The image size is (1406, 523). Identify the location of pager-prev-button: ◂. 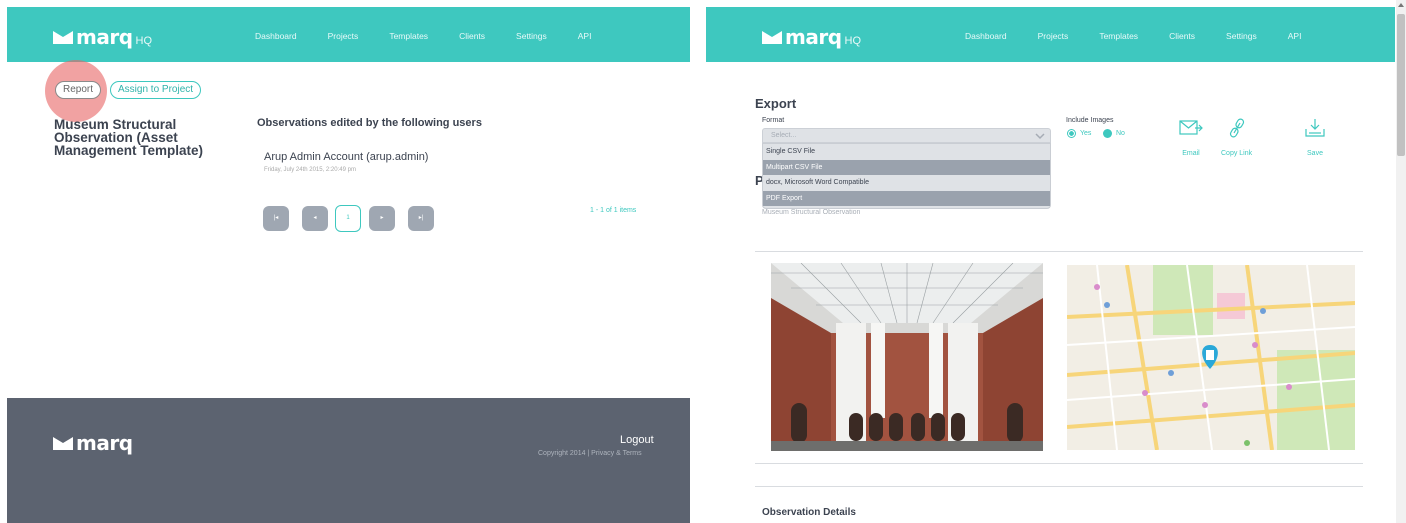
(315, 218).